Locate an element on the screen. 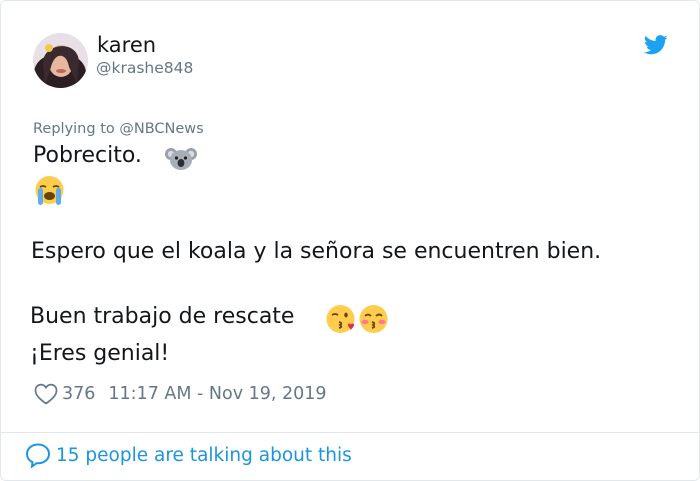 This screenshot has height=481, width=700. tweet-metadata: 376 11:17 AM - Nov 19, 2019 is located at coordinates (180, 394).